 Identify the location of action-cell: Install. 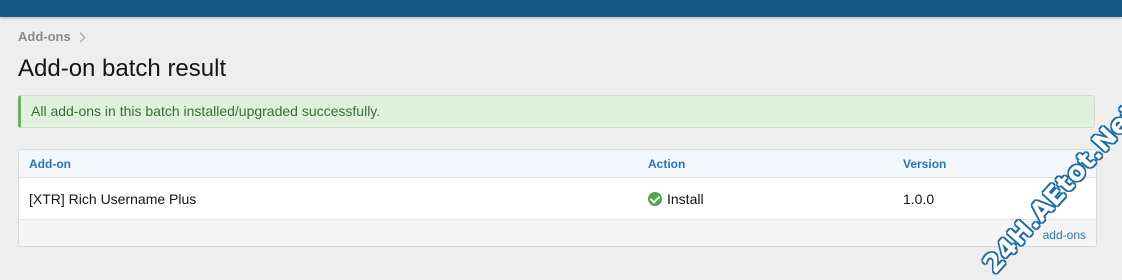
(676, 199).